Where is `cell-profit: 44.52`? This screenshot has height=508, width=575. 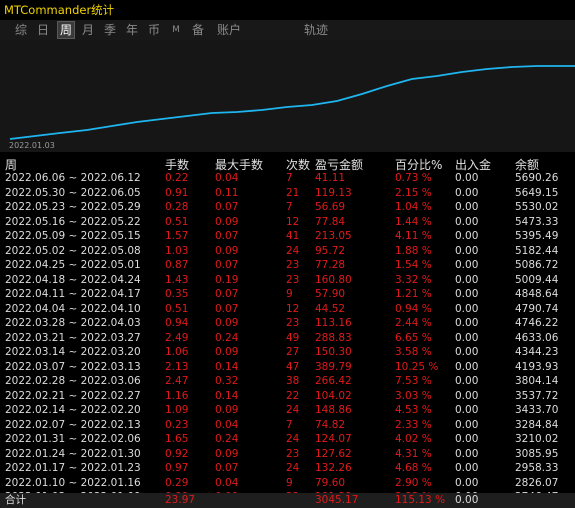 cell-profit: 44.52 is located at coordinates (330, 308).